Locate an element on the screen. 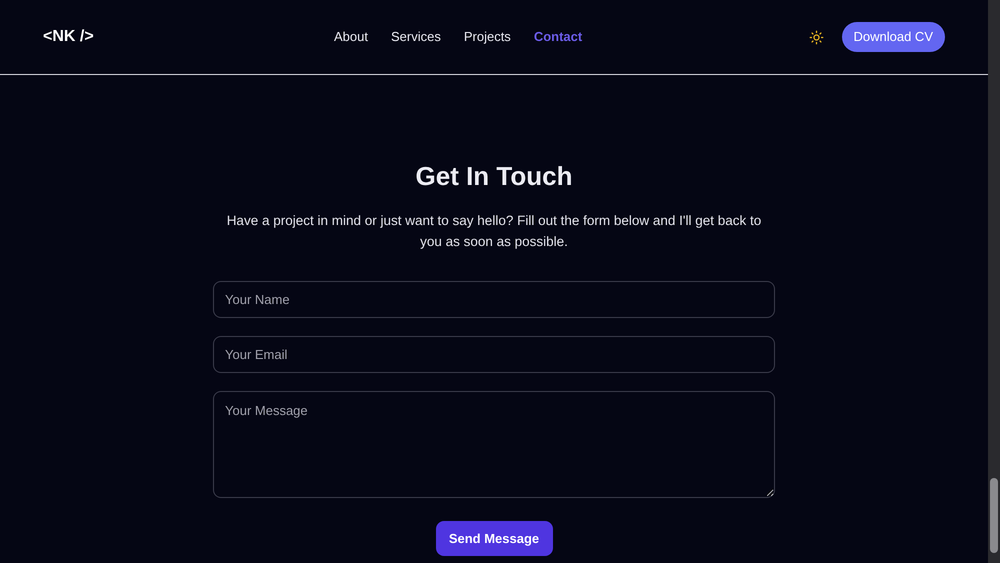  download-cv-button: Download CV is located at coordinates (893, 37).